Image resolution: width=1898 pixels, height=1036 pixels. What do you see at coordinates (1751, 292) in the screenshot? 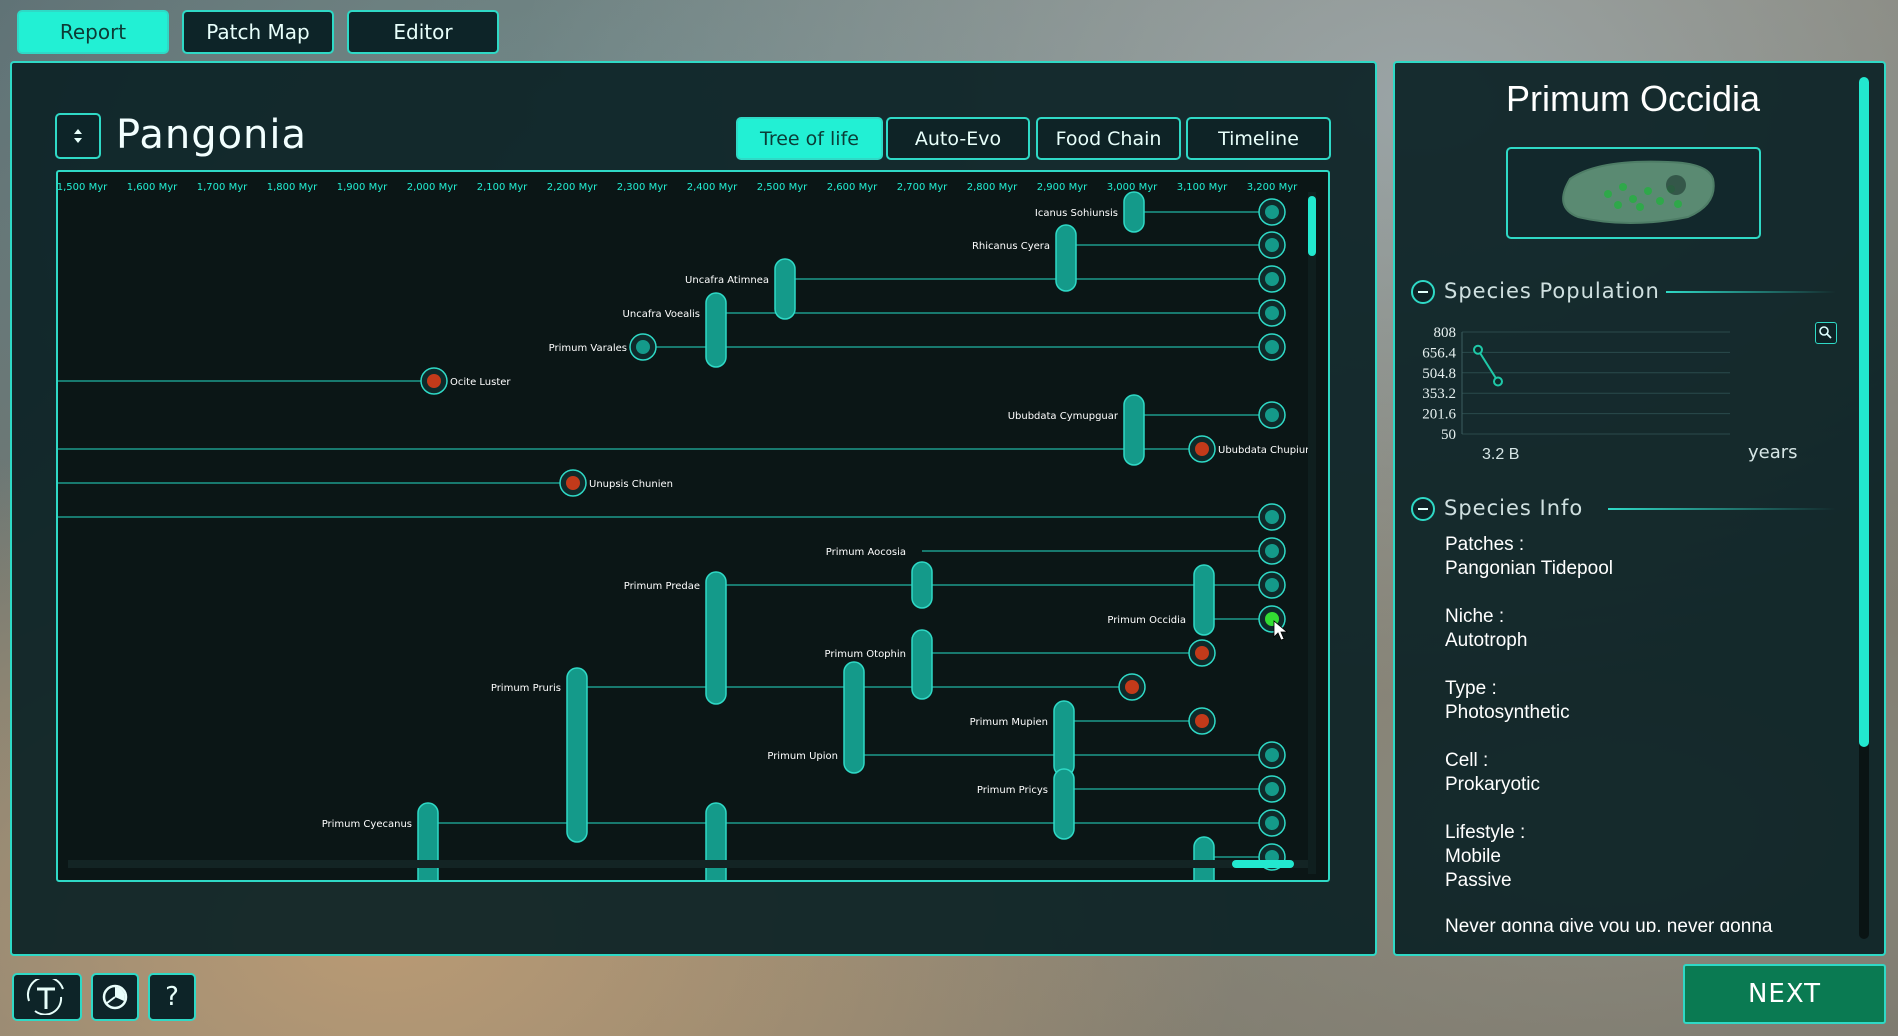
I see `population-section-divider` at bounding box center [1751, 292].